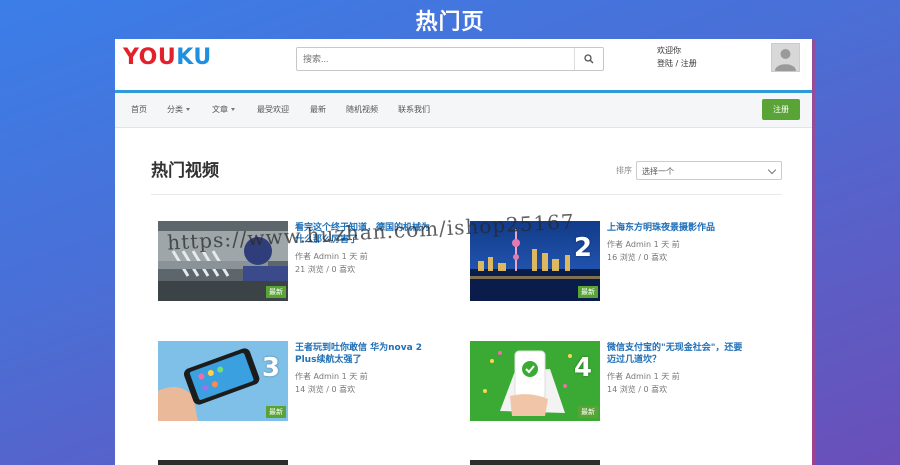 Image resolution: width=900 pixels, height=465 pixels. Describe the element at coordinates (582, 248) in the screenshot. I see `rank-number: 2` at that location.